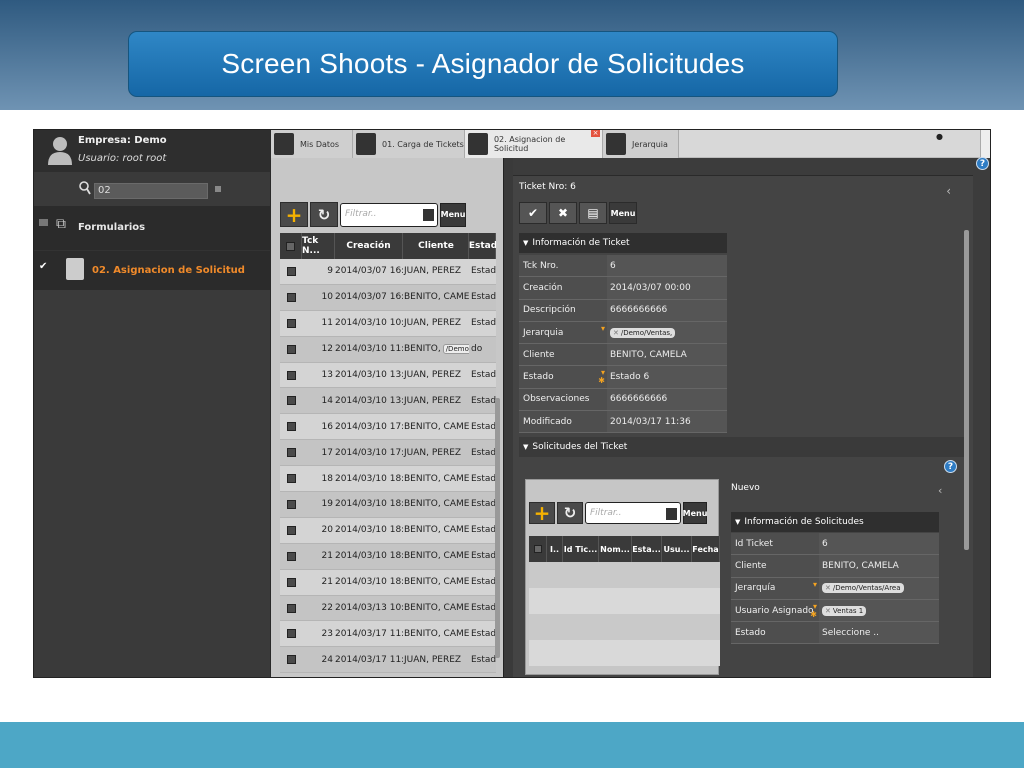 The width and height of the screenshot is (1024, 768). Describe the element at coordinates (388, 453) in the screenshot. I see `table-row: 172014/03/10 17:40JUAN, PEREZ Estado` at that location.